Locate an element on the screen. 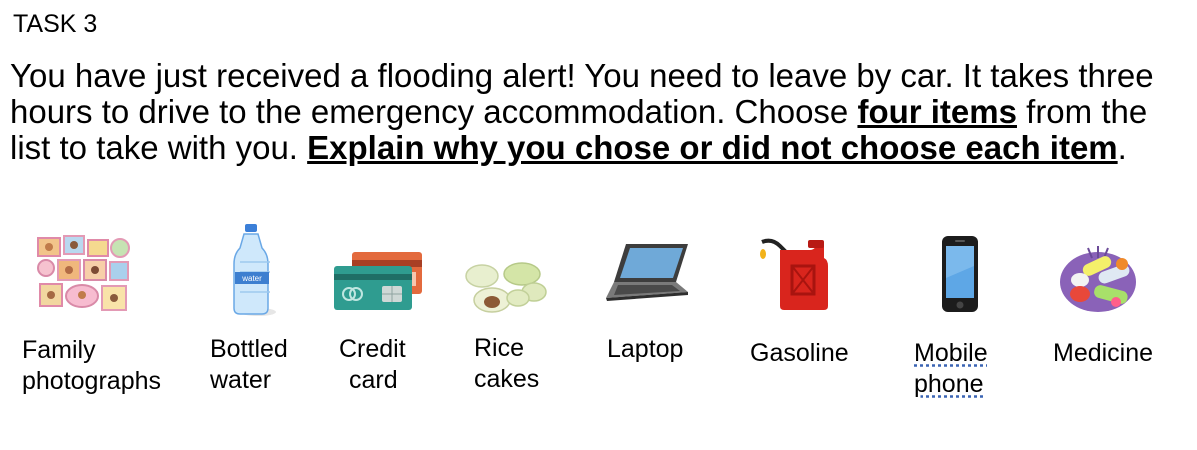 Image resolution: width=1197 pixels, height=450 pixels. svg-text: water is located at coordinates (251, 278).